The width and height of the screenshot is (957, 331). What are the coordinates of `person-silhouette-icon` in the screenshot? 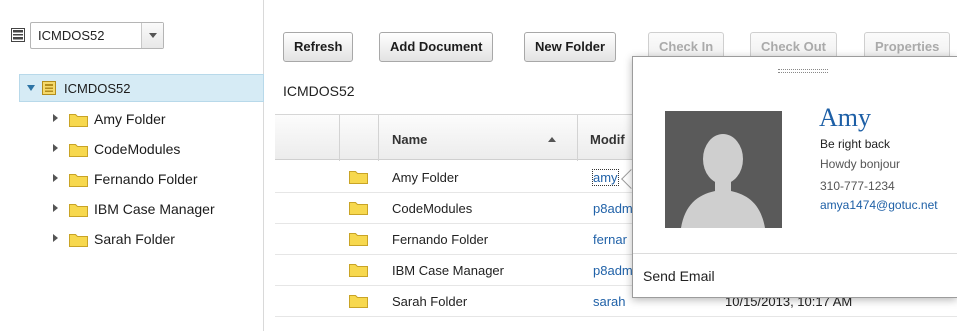 It's located at (723, 169).